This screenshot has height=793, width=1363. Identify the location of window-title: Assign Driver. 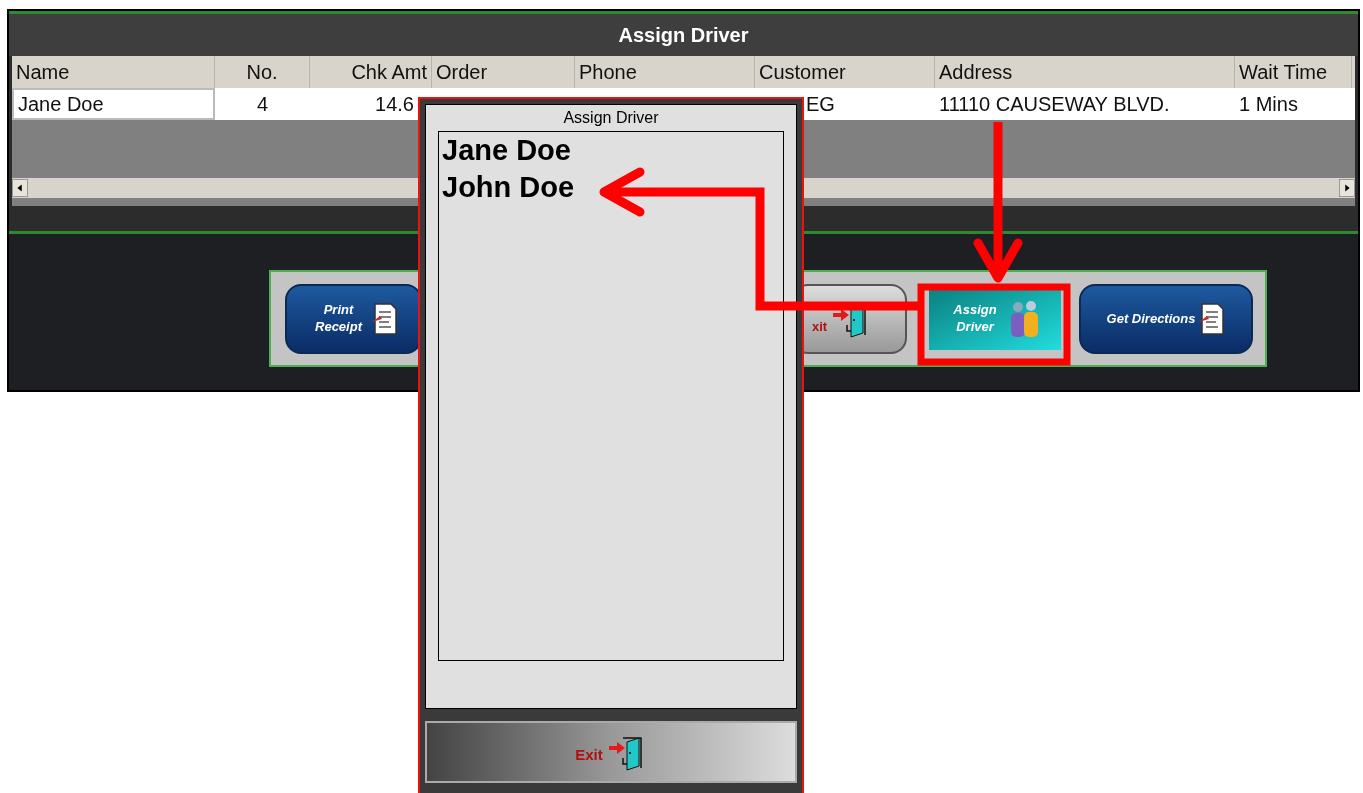
(683, 35).